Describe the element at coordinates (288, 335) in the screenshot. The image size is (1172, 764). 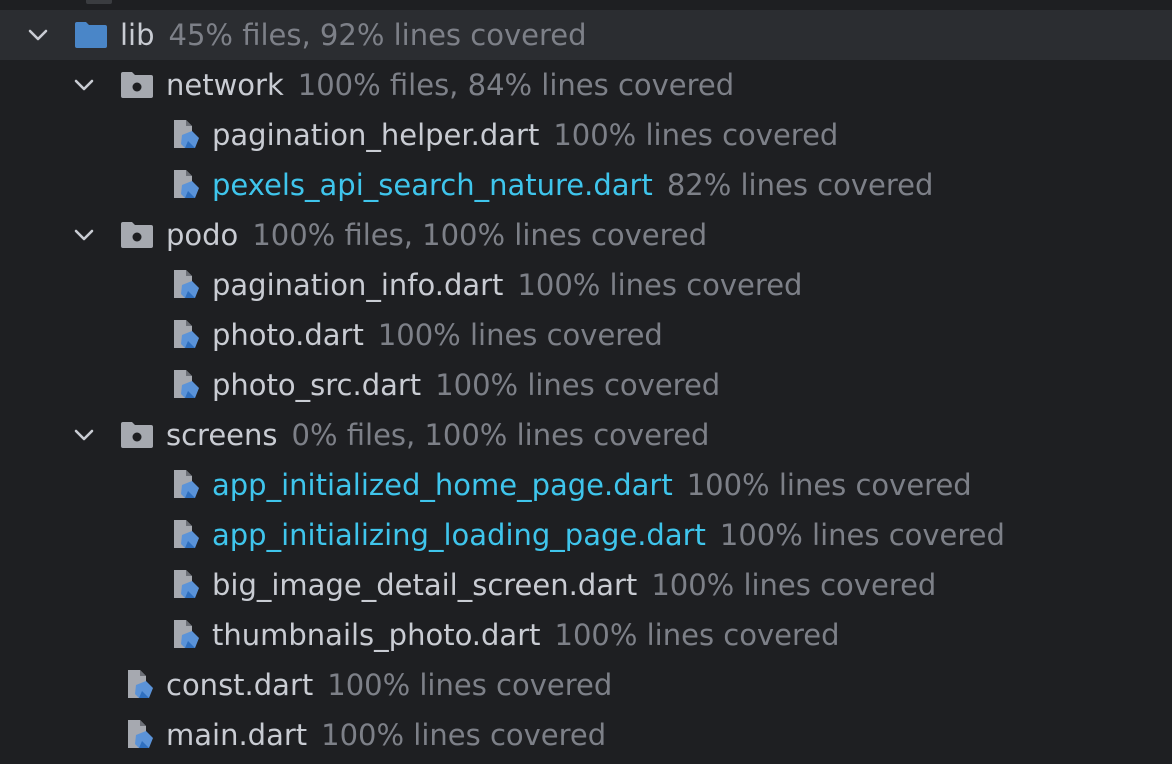
I see `file-name: photo.dart` at that location.